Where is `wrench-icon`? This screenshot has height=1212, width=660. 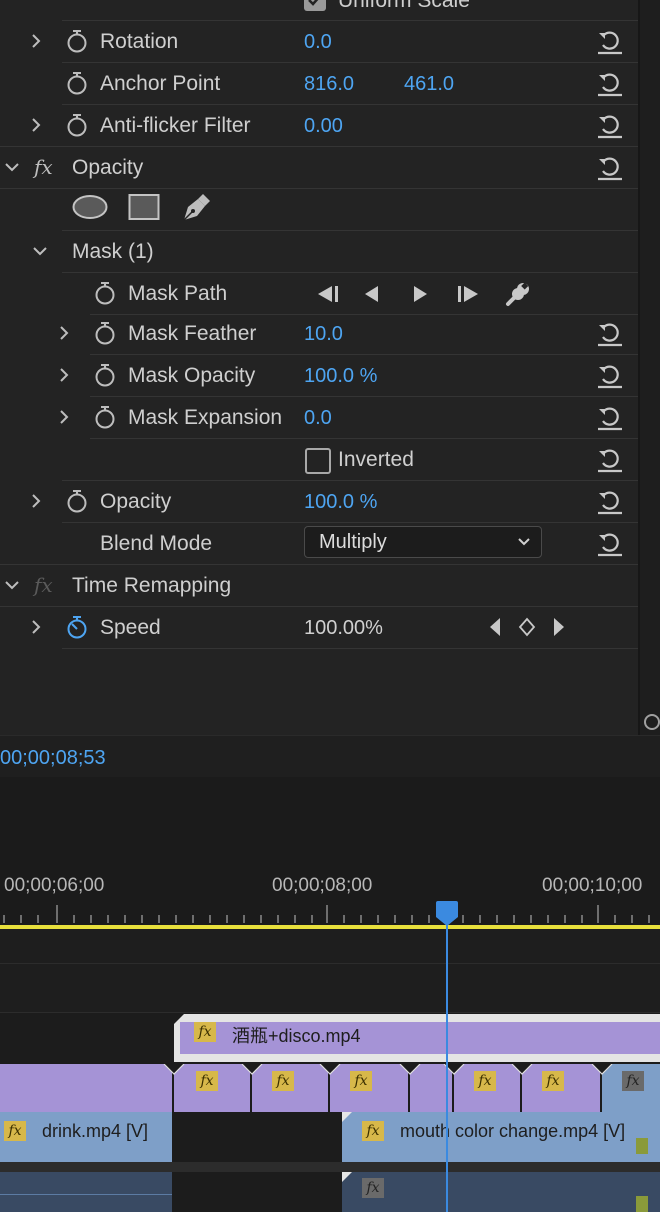 wrench-icon is located at coordinates (518, 294).